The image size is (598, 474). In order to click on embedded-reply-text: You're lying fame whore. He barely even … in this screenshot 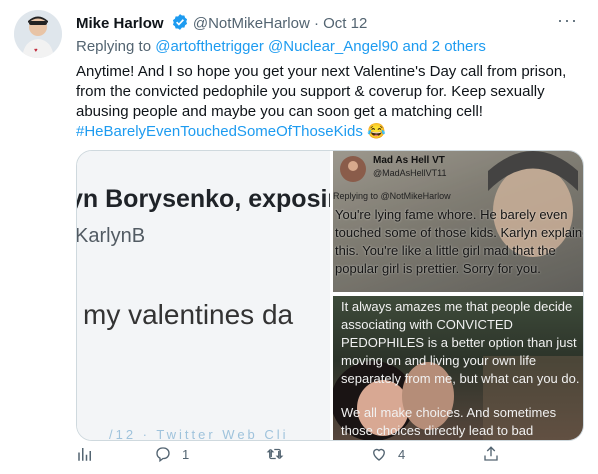, I will do `click(459, 241)`.